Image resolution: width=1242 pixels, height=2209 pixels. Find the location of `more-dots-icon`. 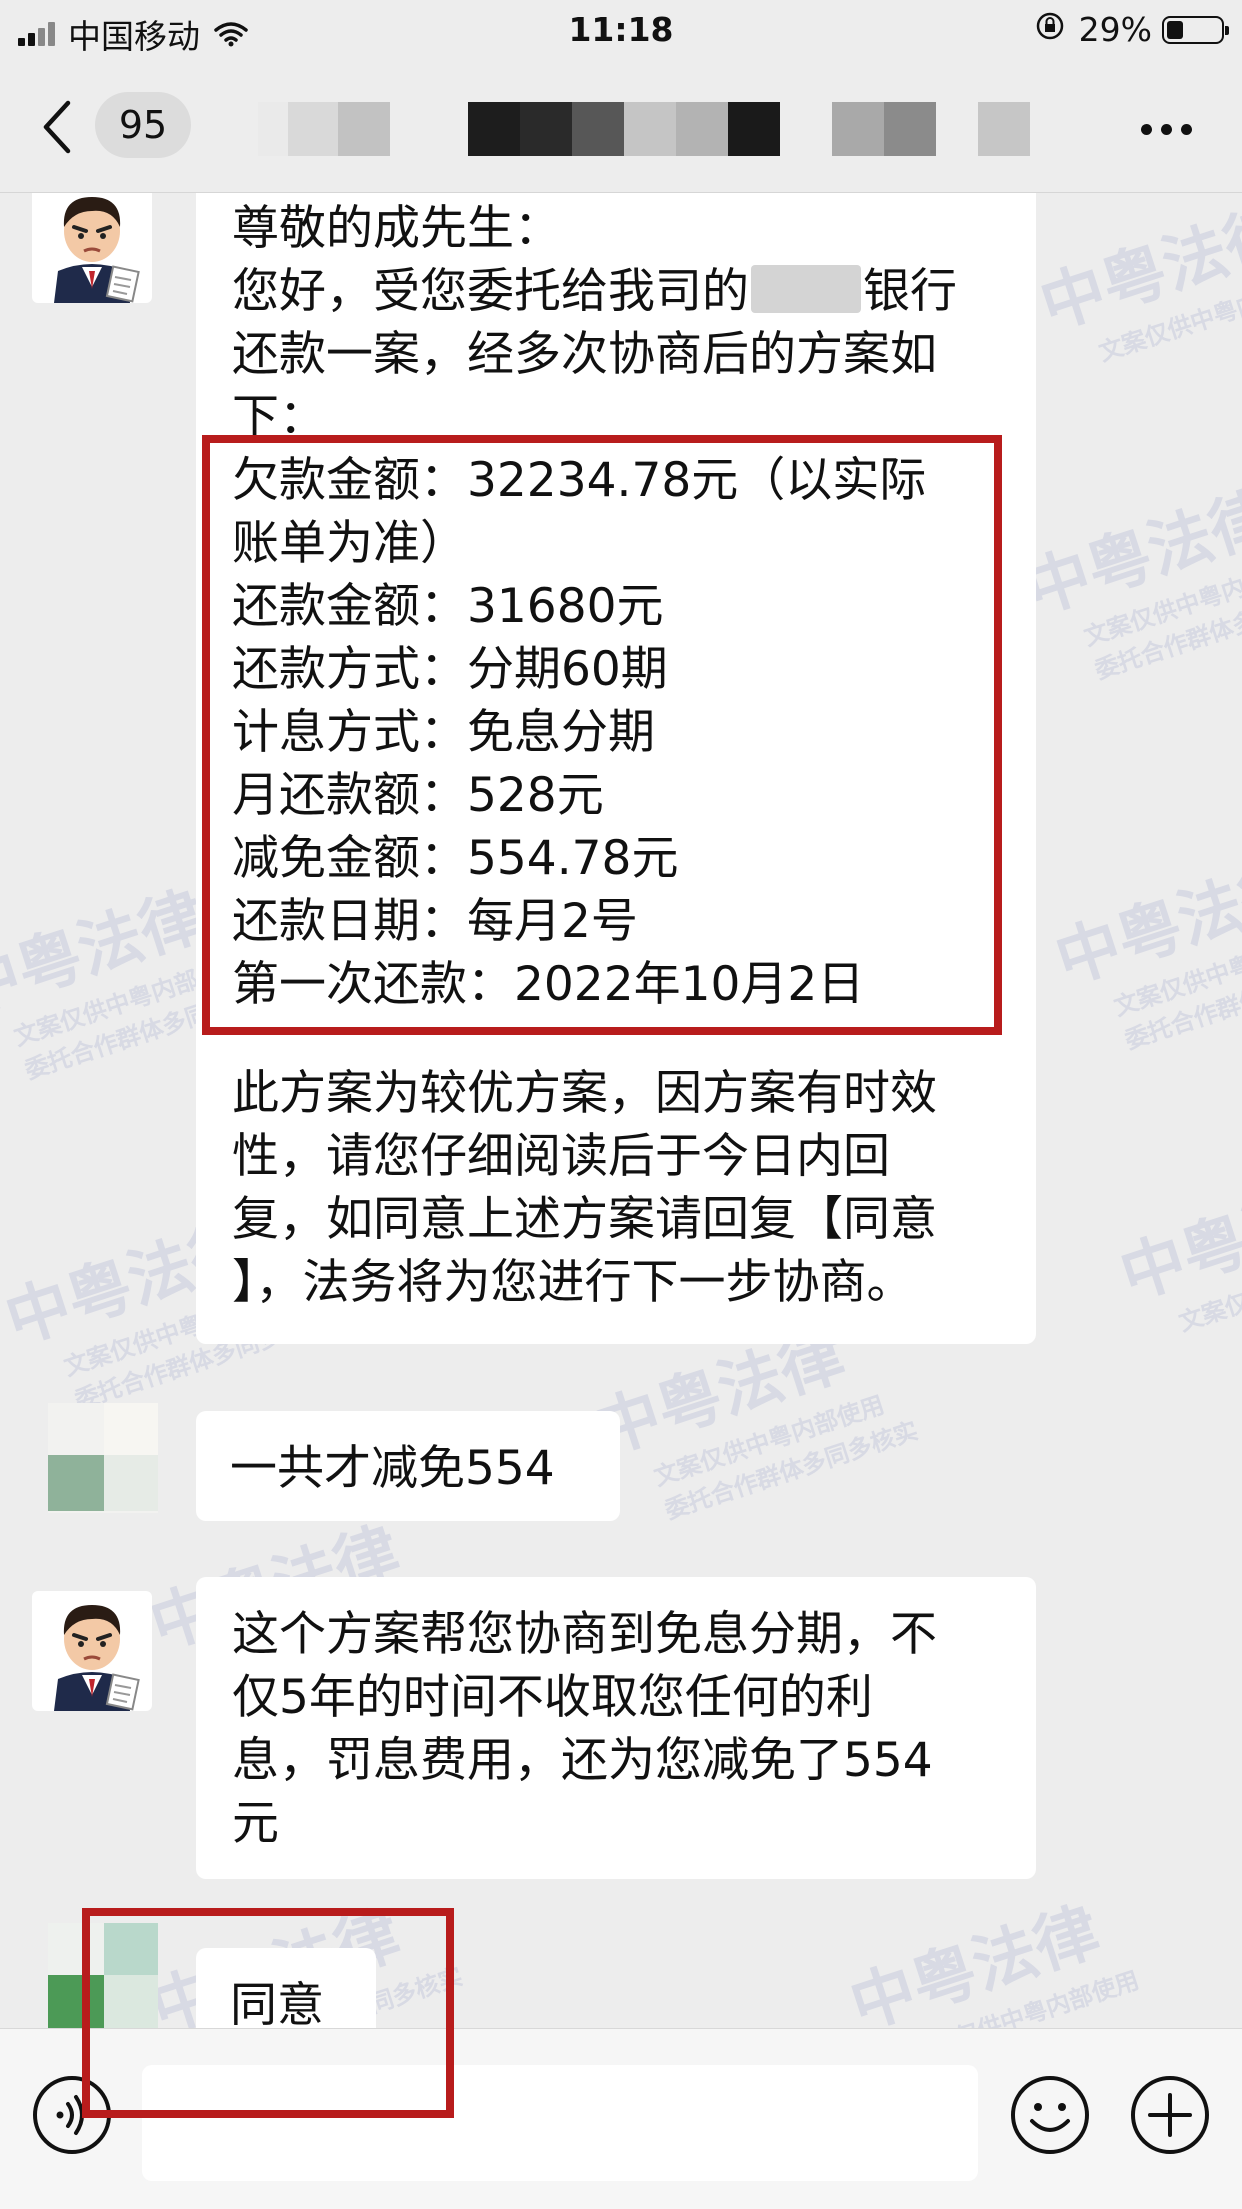

more-dots-icon is located at coordinates (1162, 129).